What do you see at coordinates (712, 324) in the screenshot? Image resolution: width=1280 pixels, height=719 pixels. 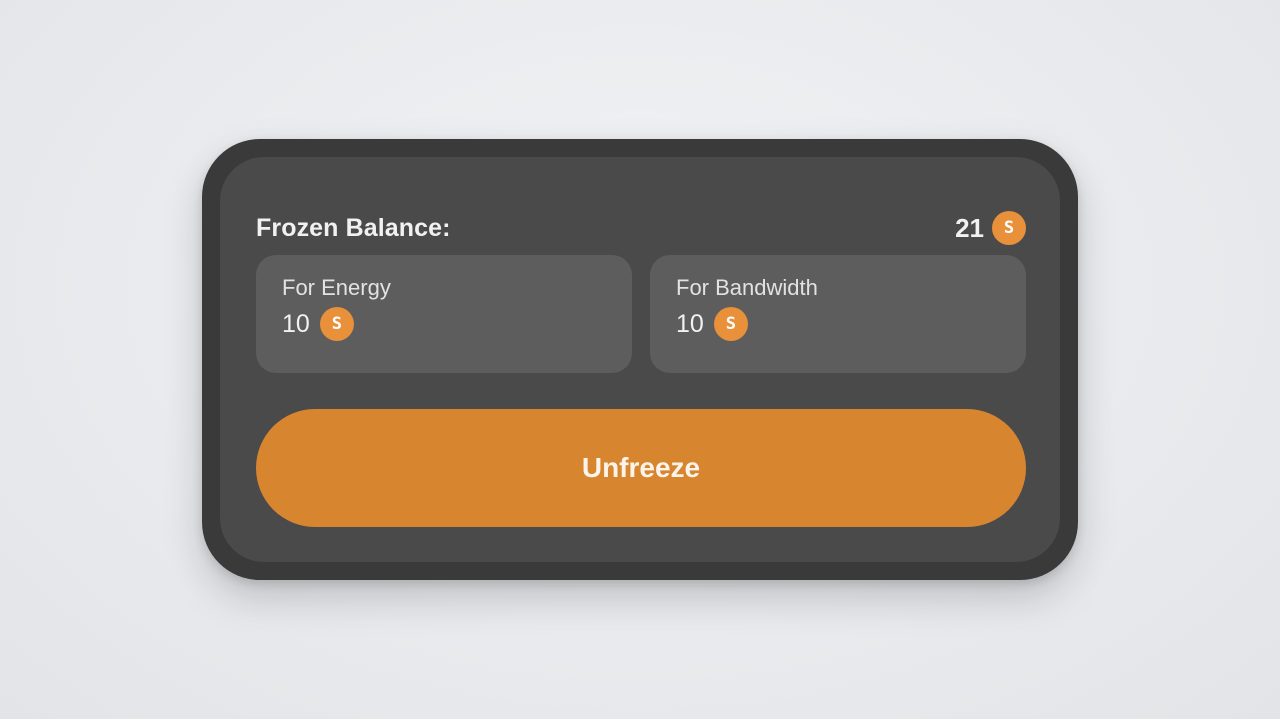 I see `bandwidth-value: 10 S` at bounding box center [712, 324].